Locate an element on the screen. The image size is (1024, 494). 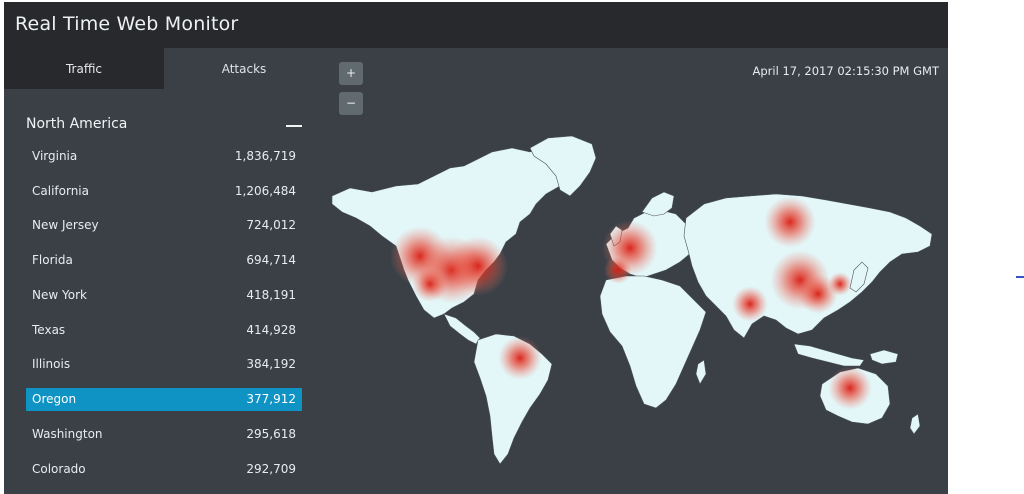
app-title: Real Time Web Monitor is located at coordinates (127, 24).